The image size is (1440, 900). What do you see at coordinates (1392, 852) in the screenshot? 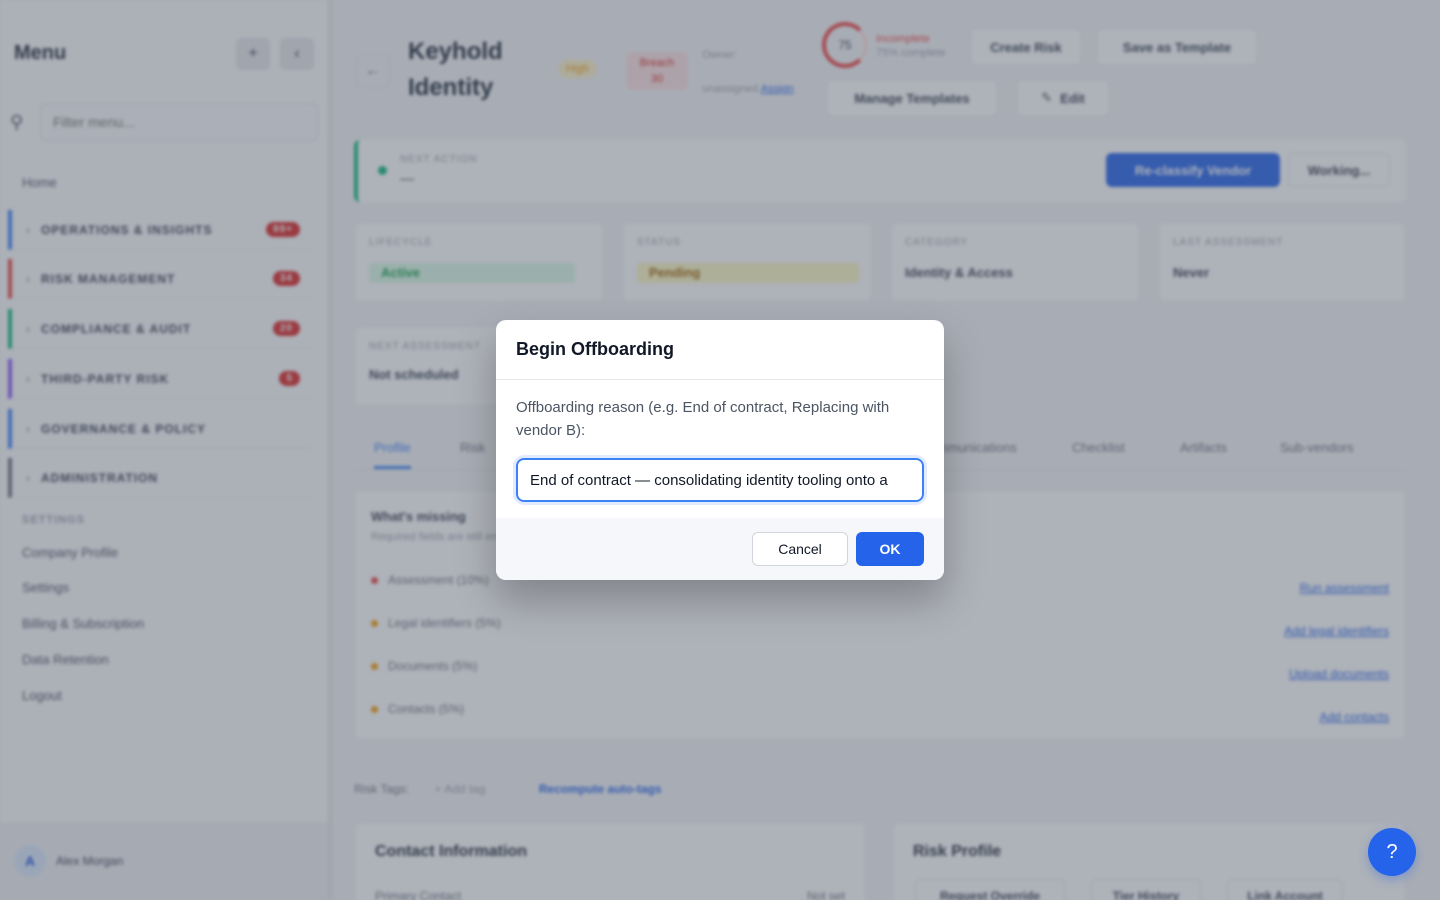
I see `help-icon: ?` at bounding box center [1392, 852].